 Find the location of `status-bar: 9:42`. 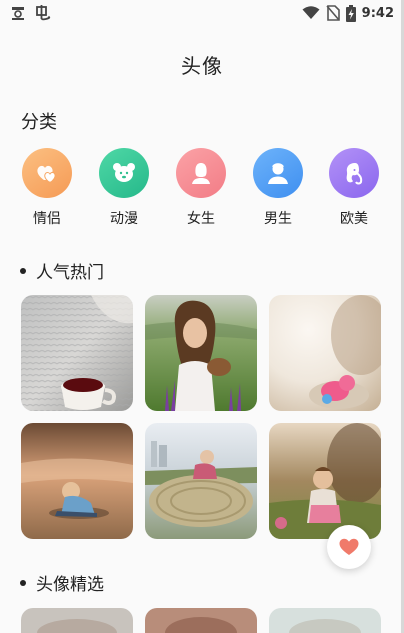

status-bar: 9:42 is located at coordinates (202, 13).